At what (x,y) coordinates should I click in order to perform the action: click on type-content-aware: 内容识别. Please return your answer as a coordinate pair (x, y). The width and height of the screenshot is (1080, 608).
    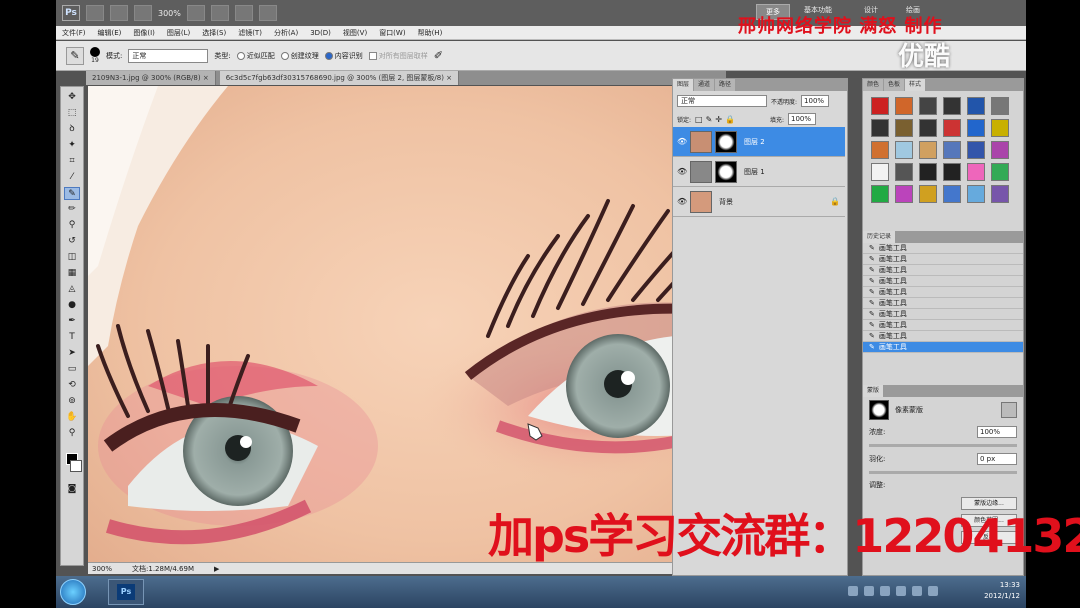
    Looking at the image, I should click on (343, 56).